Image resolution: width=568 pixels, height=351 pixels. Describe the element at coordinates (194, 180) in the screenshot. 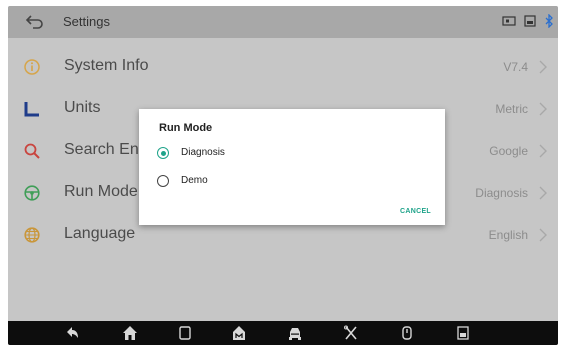

I see `radio-option-label: Demo` at that location.